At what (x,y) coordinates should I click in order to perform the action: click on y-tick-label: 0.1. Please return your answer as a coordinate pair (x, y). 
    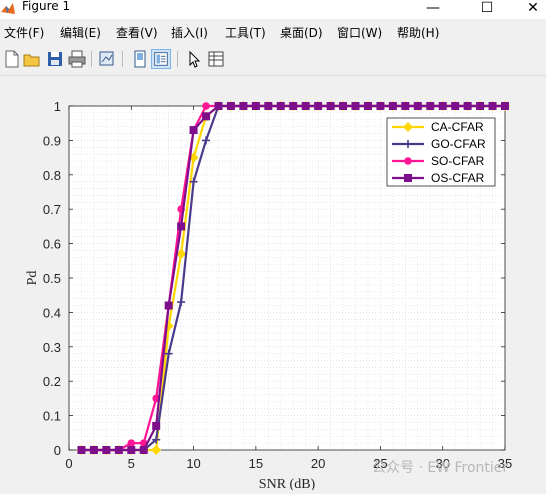
    Looking at the image, I should click on (52, 416).